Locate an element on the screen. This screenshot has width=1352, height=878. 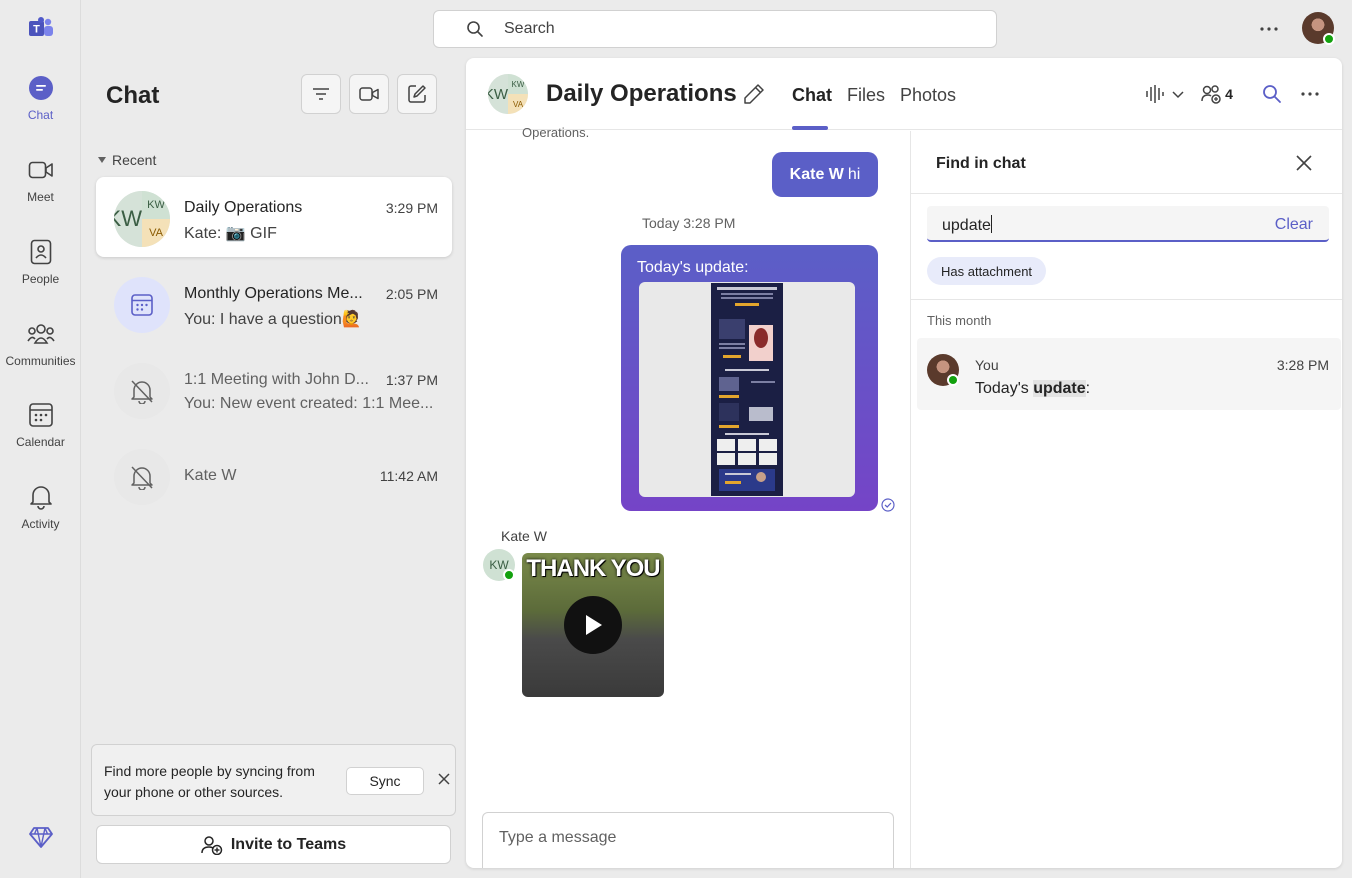
invite-to-teams-button: Invite to Teams is located at coordinates (273, 844).